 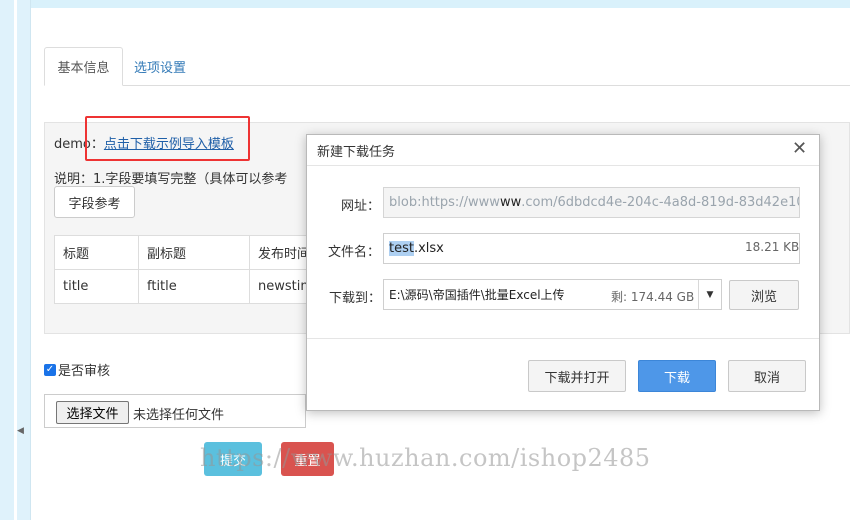 I want to click on download-and-open-button: 下载并打开, so click(x=577, y=376).